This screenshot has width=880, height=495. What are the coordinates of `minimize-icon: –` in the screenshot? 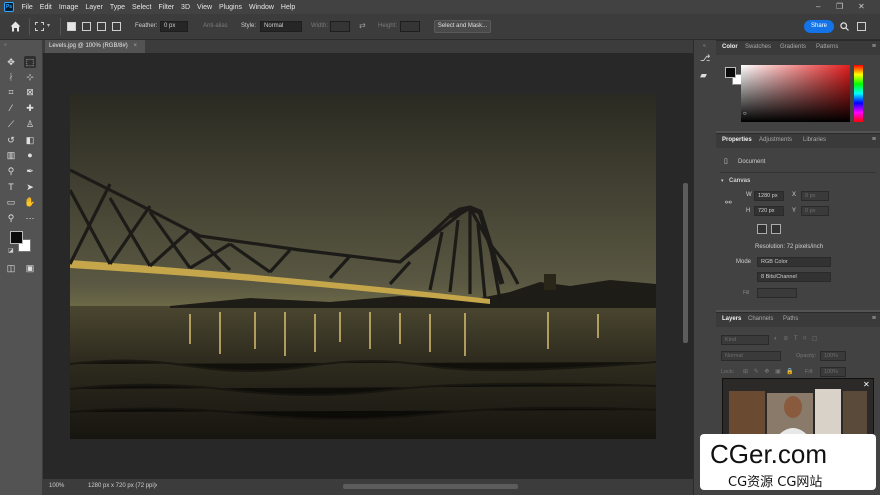 It's located at (818, 6).